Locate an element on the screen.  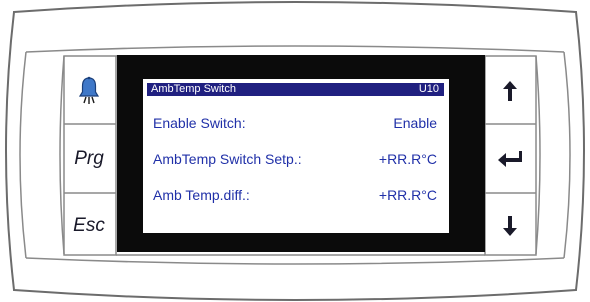
arrow-up-icon is located at coordinates (510, 91).